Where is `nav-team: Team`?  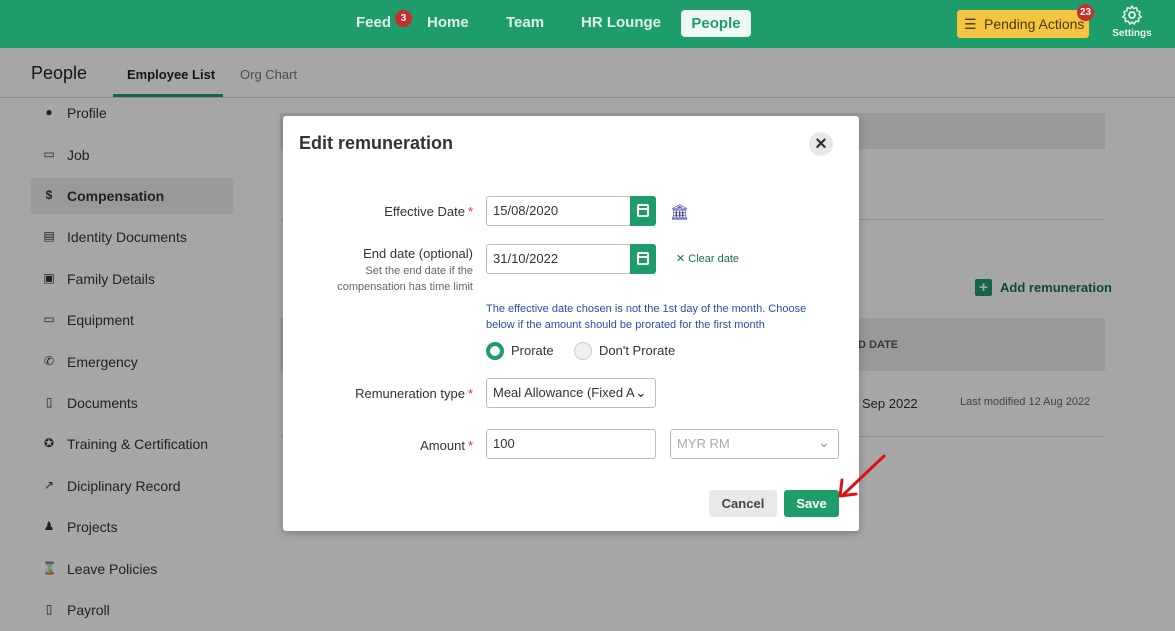
nav-team: Team is located at coordinates (525, 22).